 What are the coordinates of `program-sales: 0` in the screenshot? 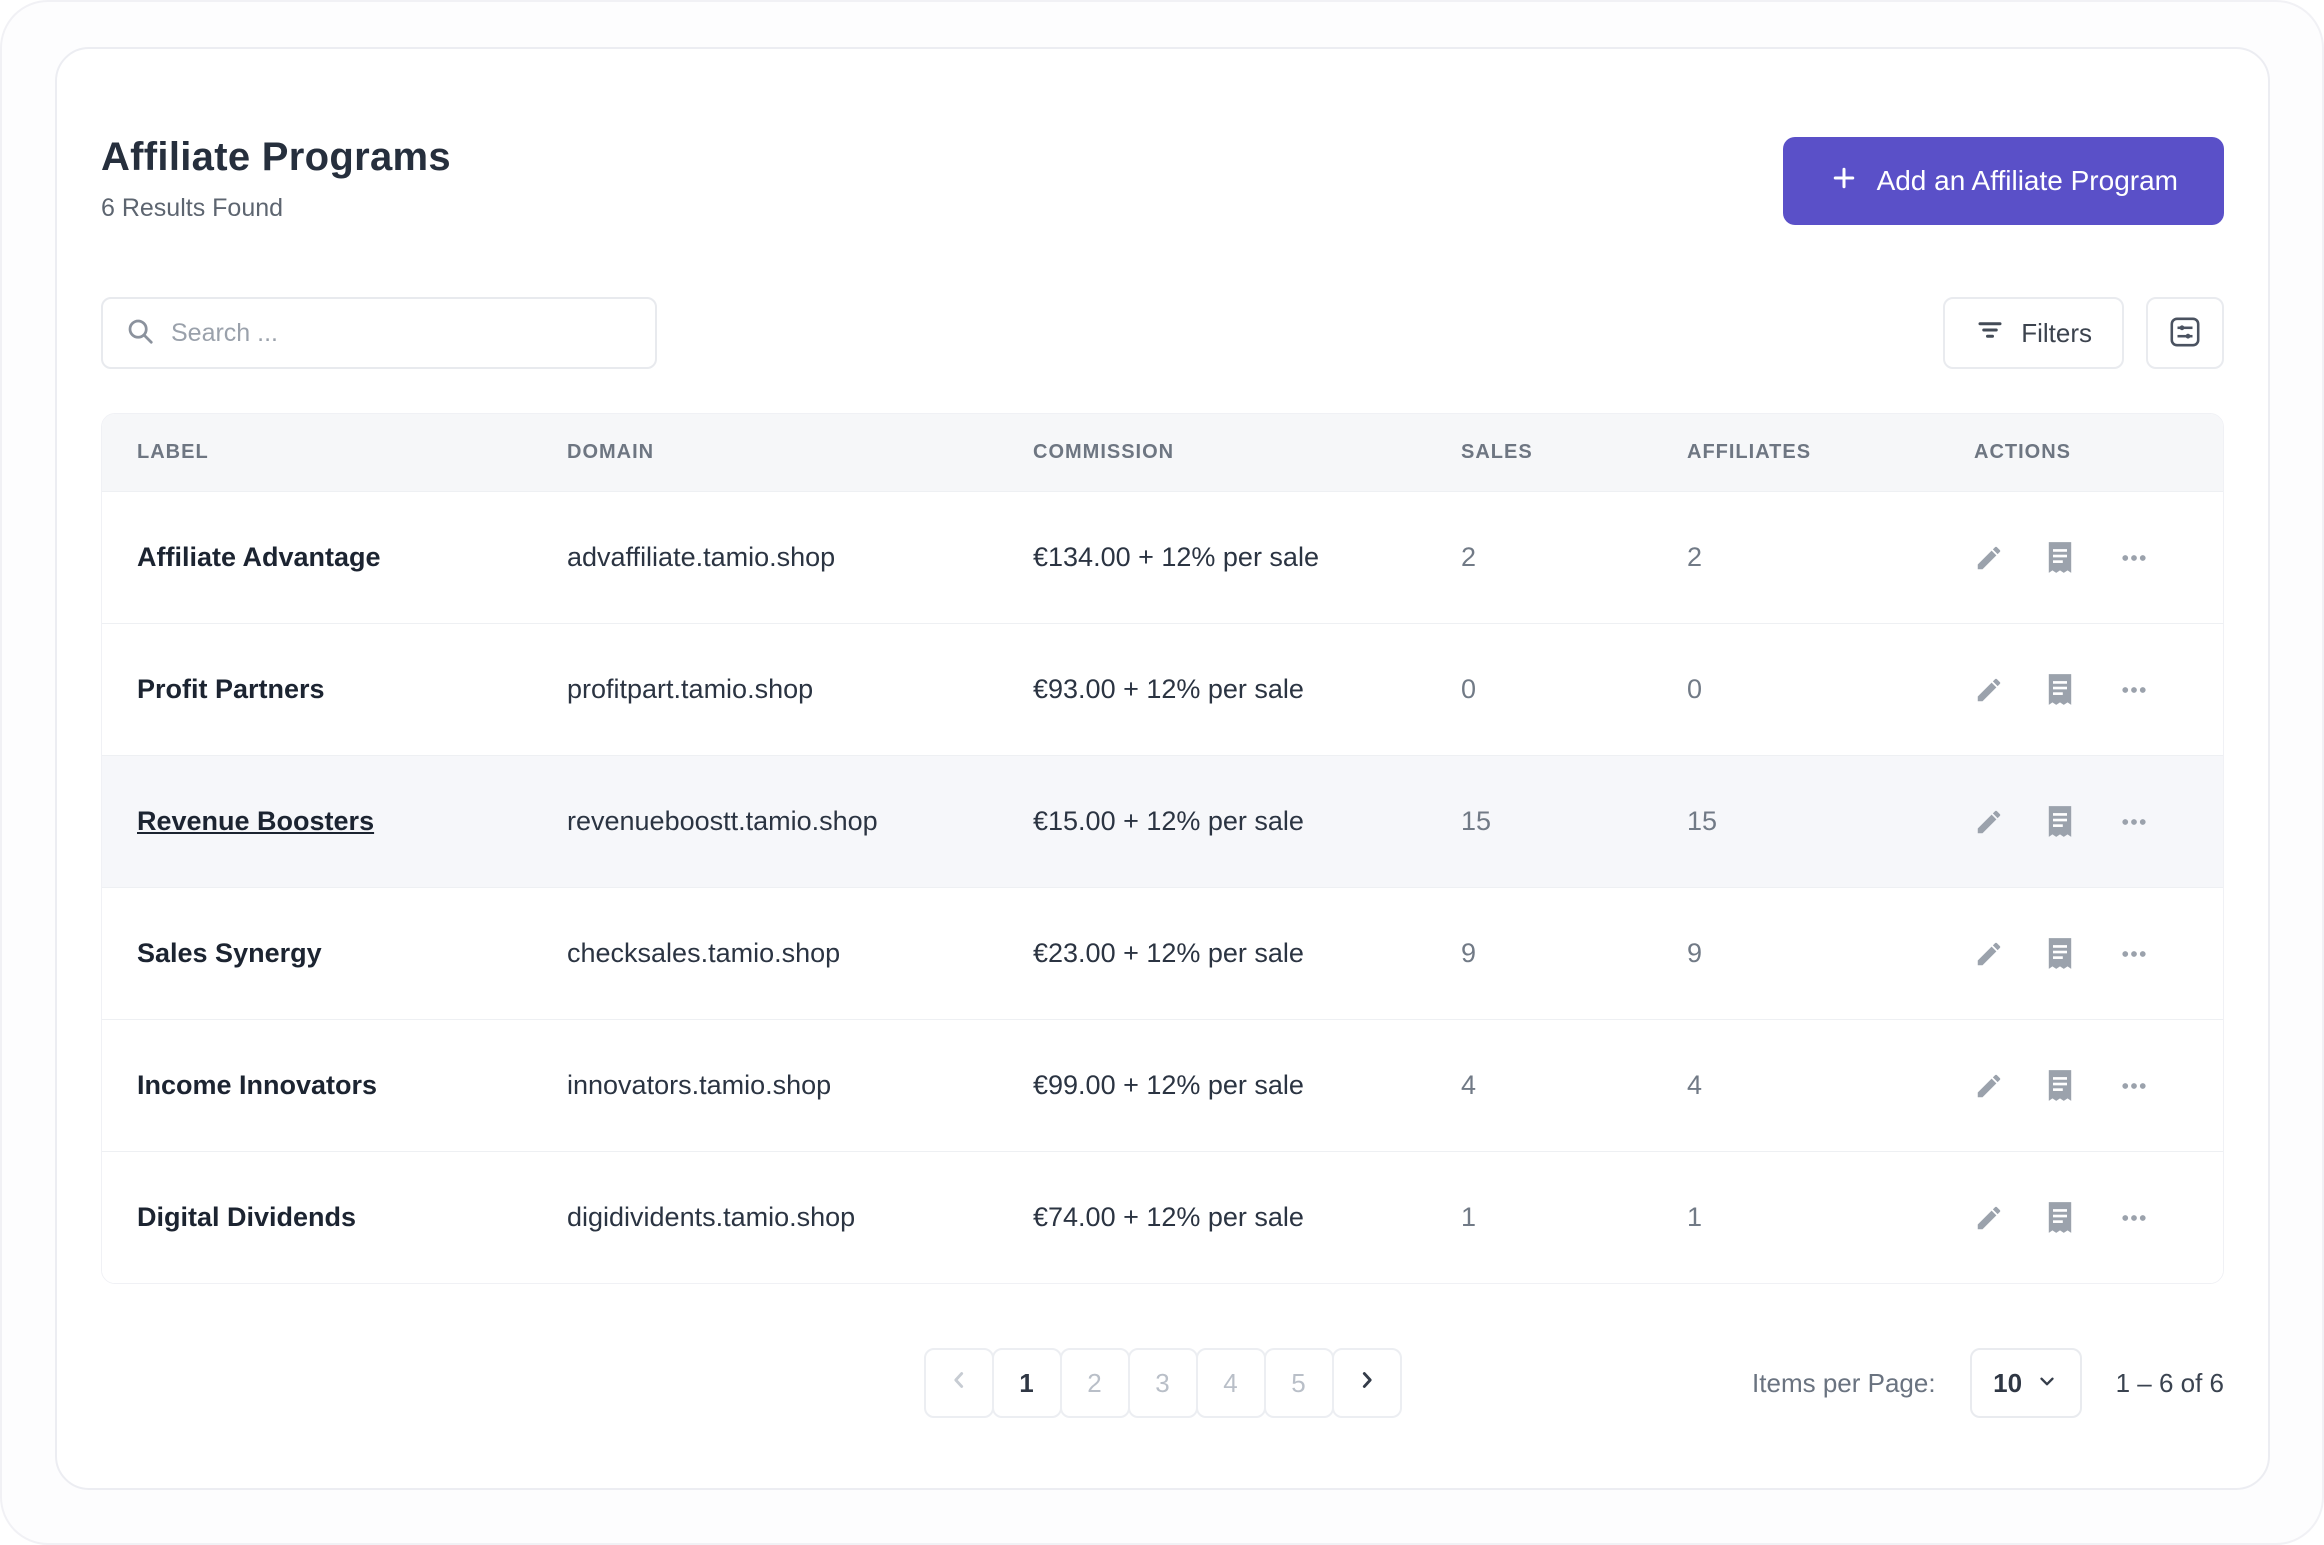 It's located at (1469, 689).